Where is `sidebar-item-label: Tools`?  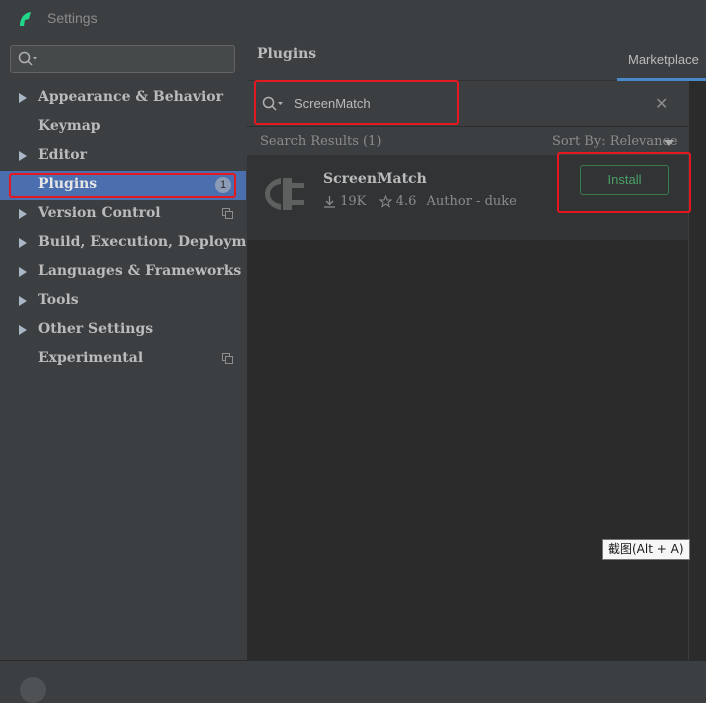 sidebar-item-label: Tools is located at coordinates (58, 300).